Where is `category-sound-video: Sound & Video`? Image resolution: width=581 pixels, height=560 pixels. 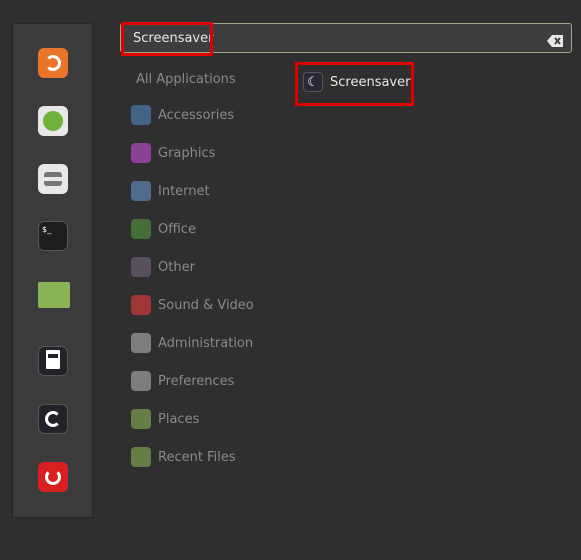
category-sound-video: Sound & Video is located at coordinates (192, 305).